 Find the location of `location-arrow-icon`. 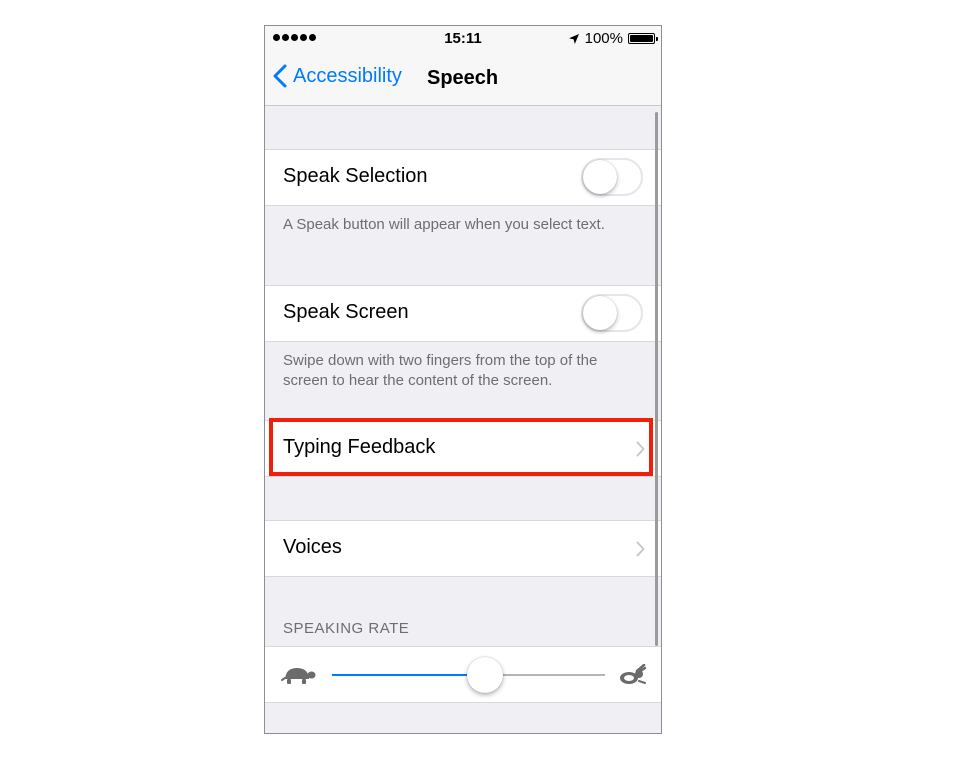

location-arrow-icon is located at coordinates (573, 38).